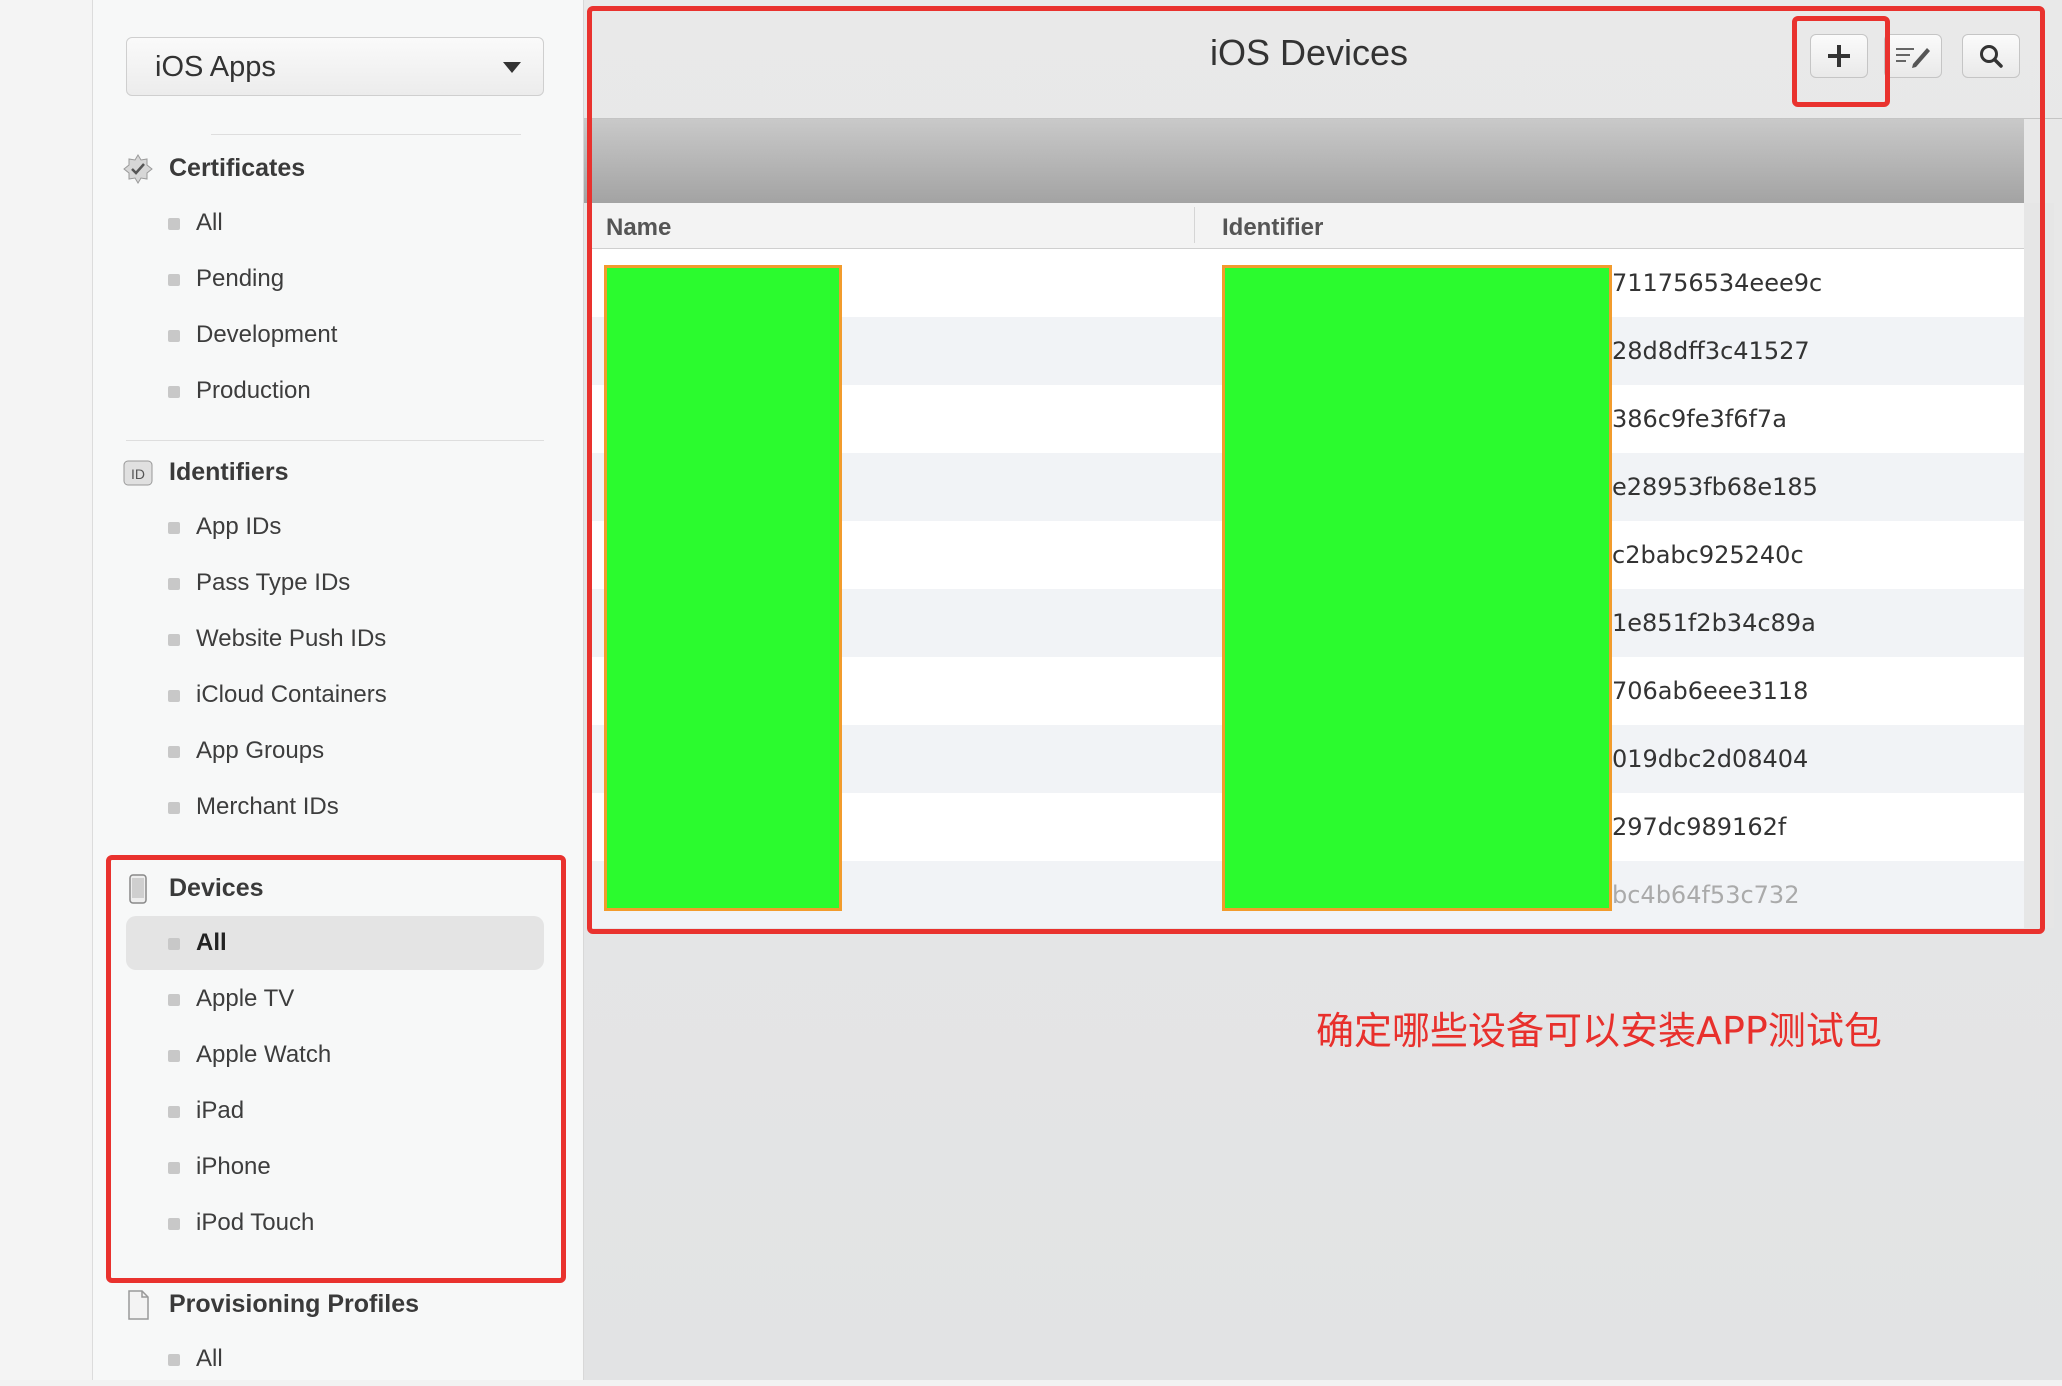  What do you see at coordinates (335, 391) in the screenshot?
I see `sidebar-item-certificates-production: Production` at bounding box center [335, 391].